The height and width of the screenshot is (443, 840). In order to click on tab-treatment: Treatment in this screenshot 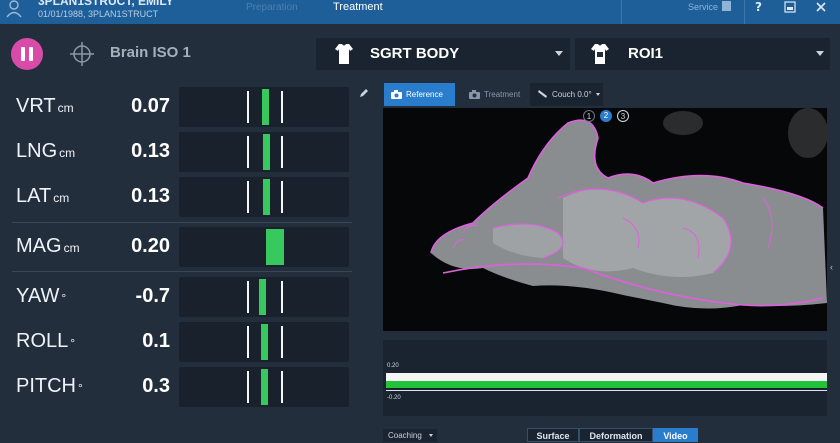, I will do `click(358, 7)`.